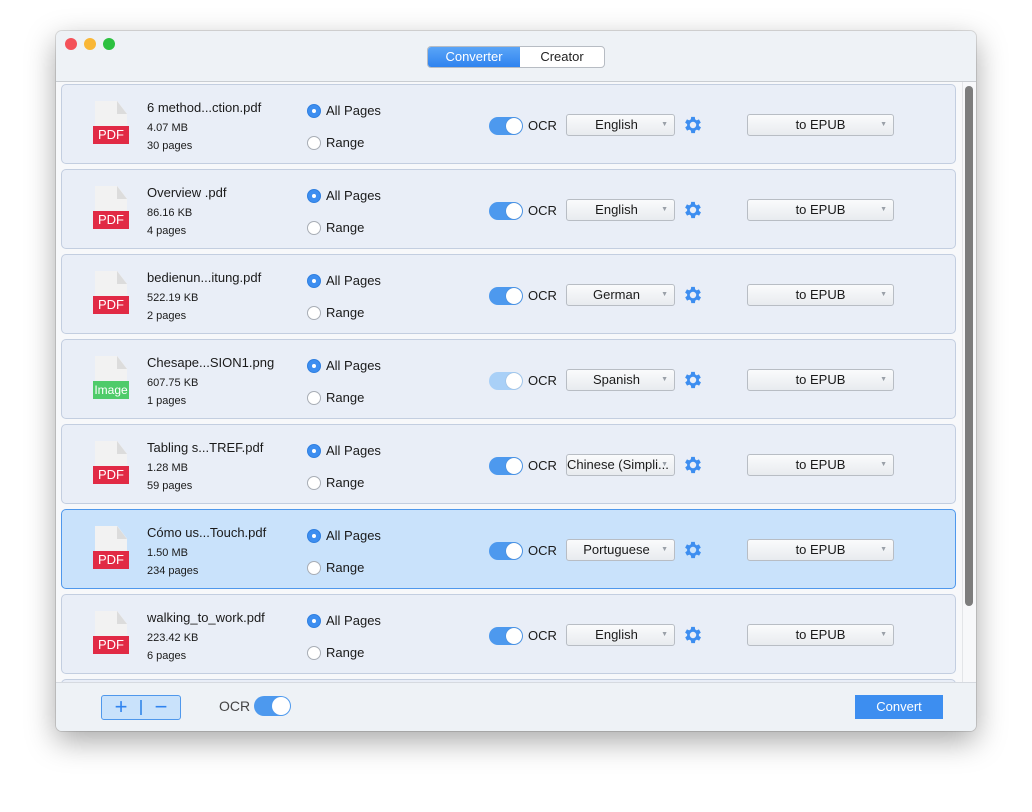 The height and width of the screenshot is (812, 1032). What do you see at coordinates (206, 617) in the screenshot?
I see `file-name: walking_to_work.pdf` at bounding box center [206, 617].